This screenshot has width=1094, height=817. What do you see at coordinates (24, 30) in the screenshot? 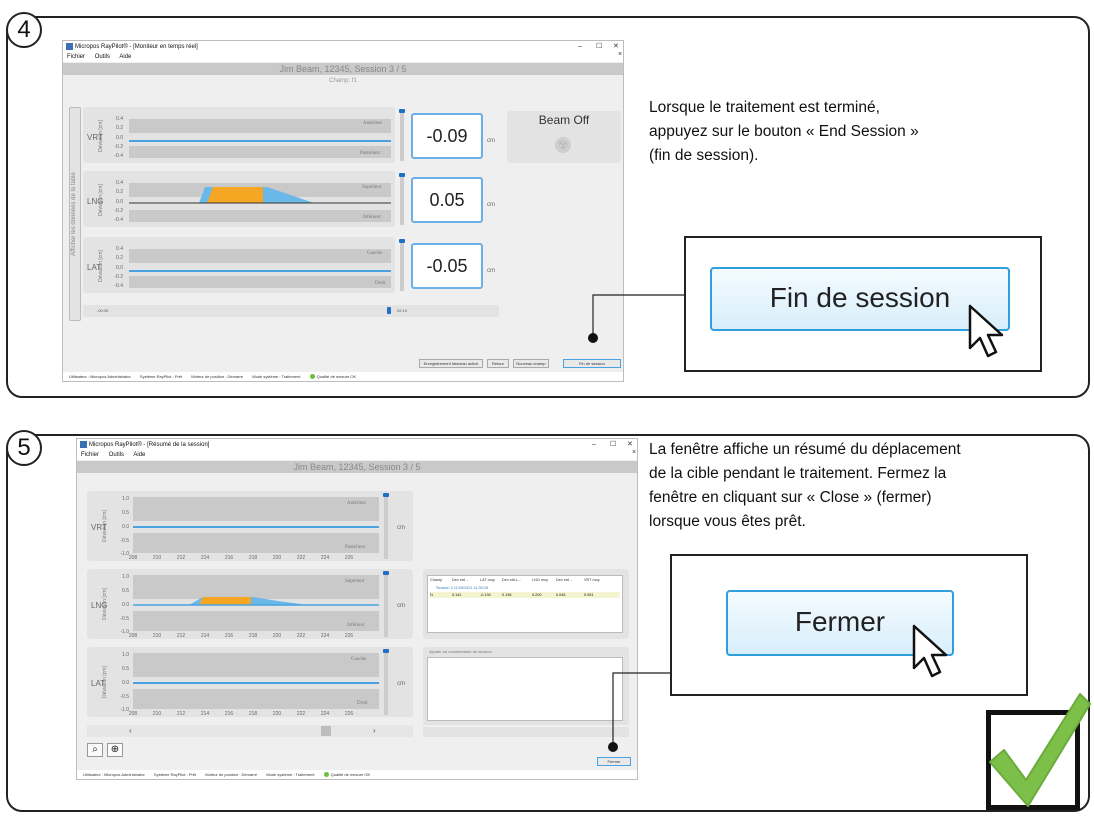
I see `step-4-number: 4` at bounding box center [24, 30].